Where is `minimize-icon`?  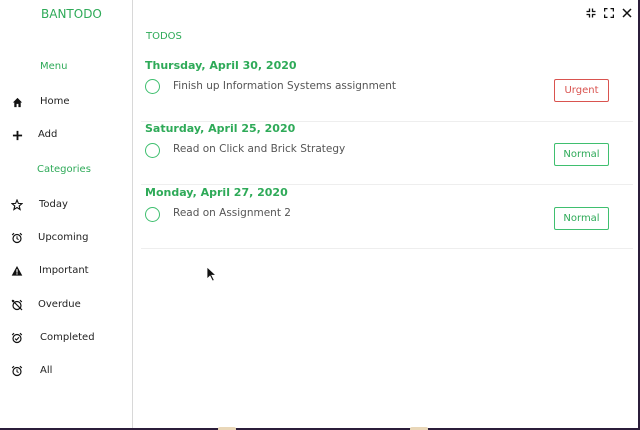 minimize-icon is located at coordinates (590, 12).